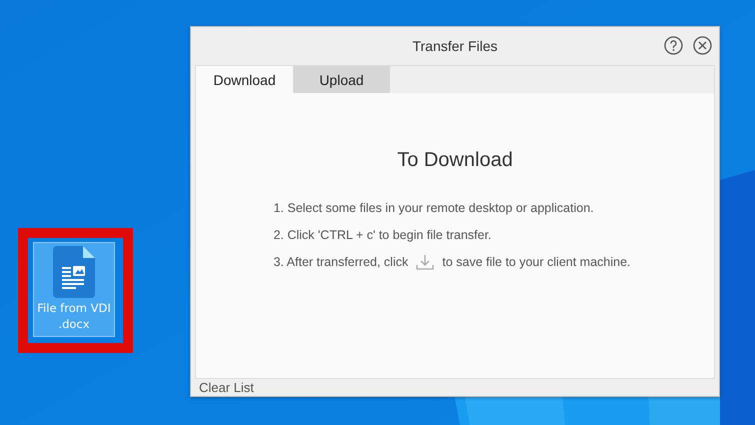  I want to click on tab: Download, so click(244, 79).